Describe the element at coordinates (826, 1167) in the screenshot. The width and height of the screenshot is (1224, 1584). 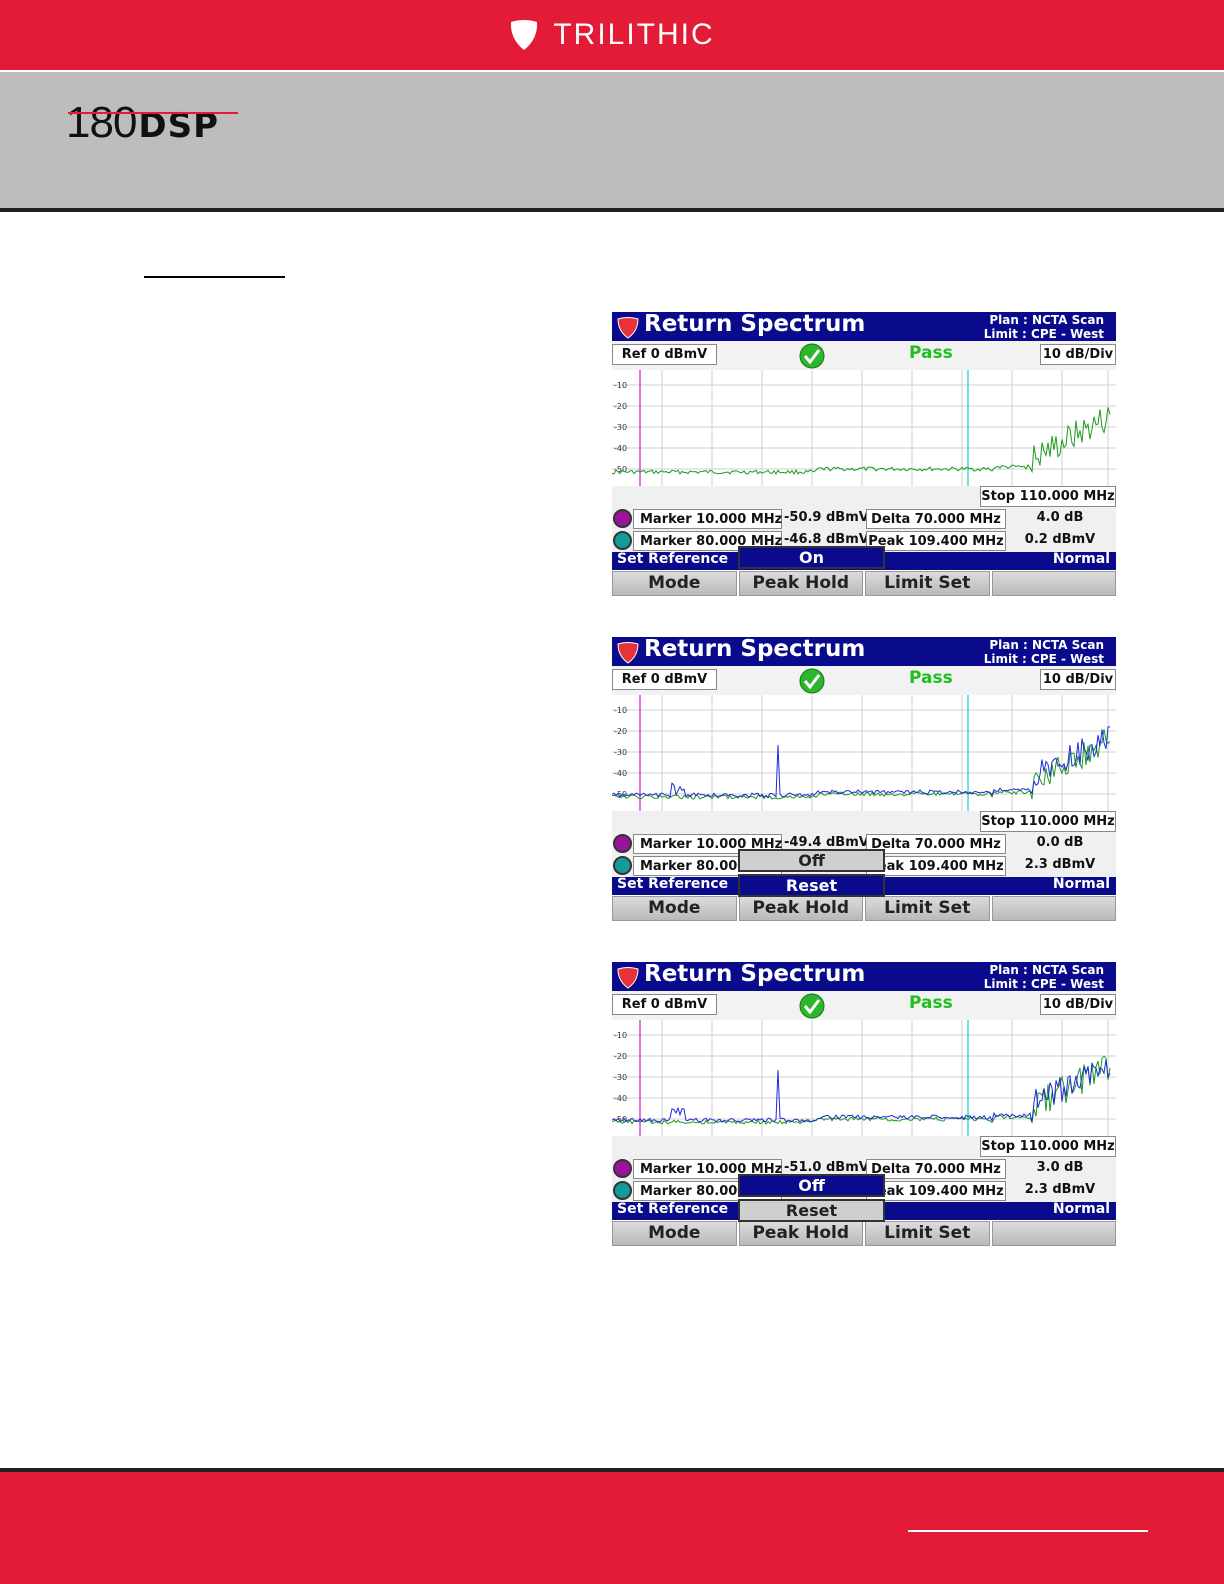
I see `marker1-value: -51.0 dBmV` at that location.